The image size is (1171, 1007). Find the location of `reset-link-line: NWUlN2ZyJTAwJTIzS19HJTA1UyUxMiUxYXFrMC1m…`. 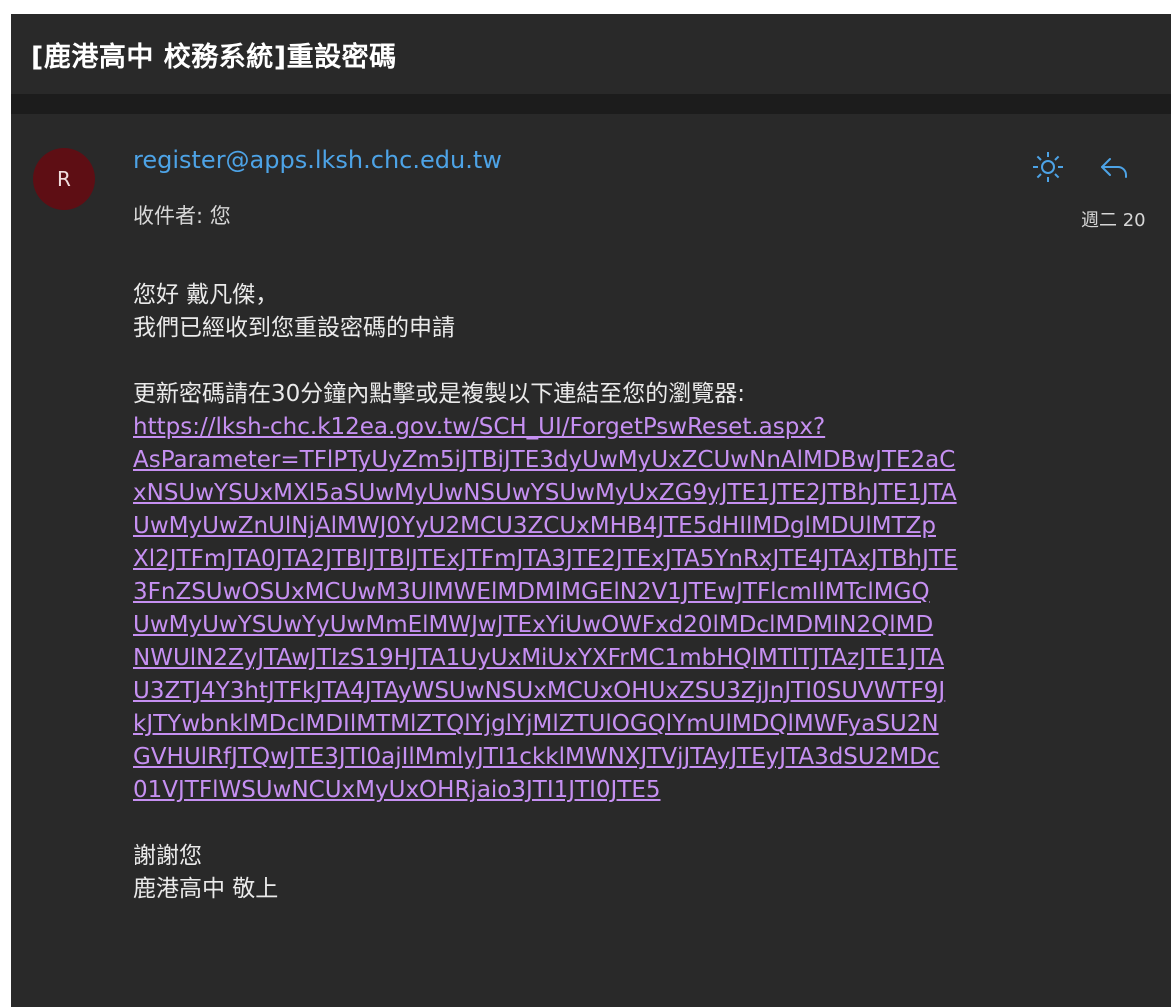

reset-link-line: NWUlN2ZyJTAwJTIzS19HJTA1UyUxMiUxYXFrMC1m… is located at coordinates (652, 658).